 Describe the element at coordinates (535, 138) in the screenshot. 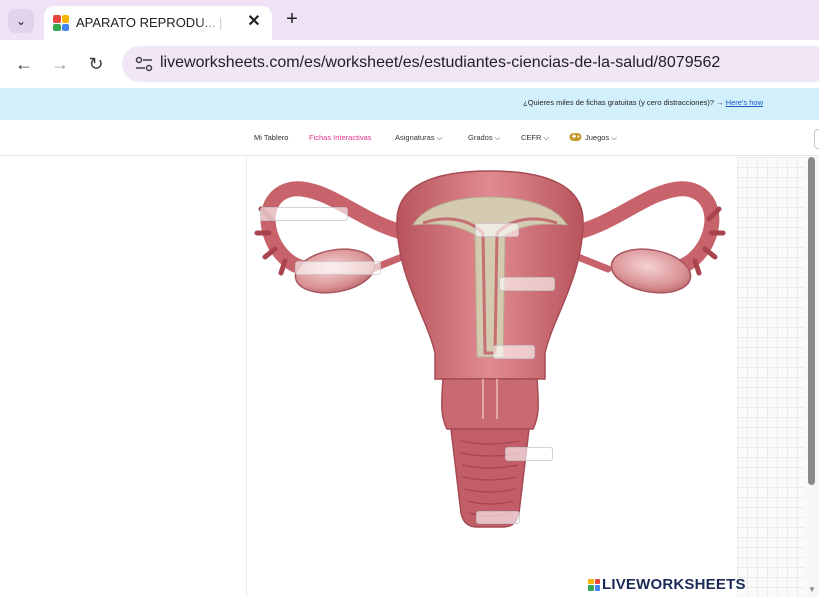

I see `nav-cefr: CEFR ⌵` at that location.